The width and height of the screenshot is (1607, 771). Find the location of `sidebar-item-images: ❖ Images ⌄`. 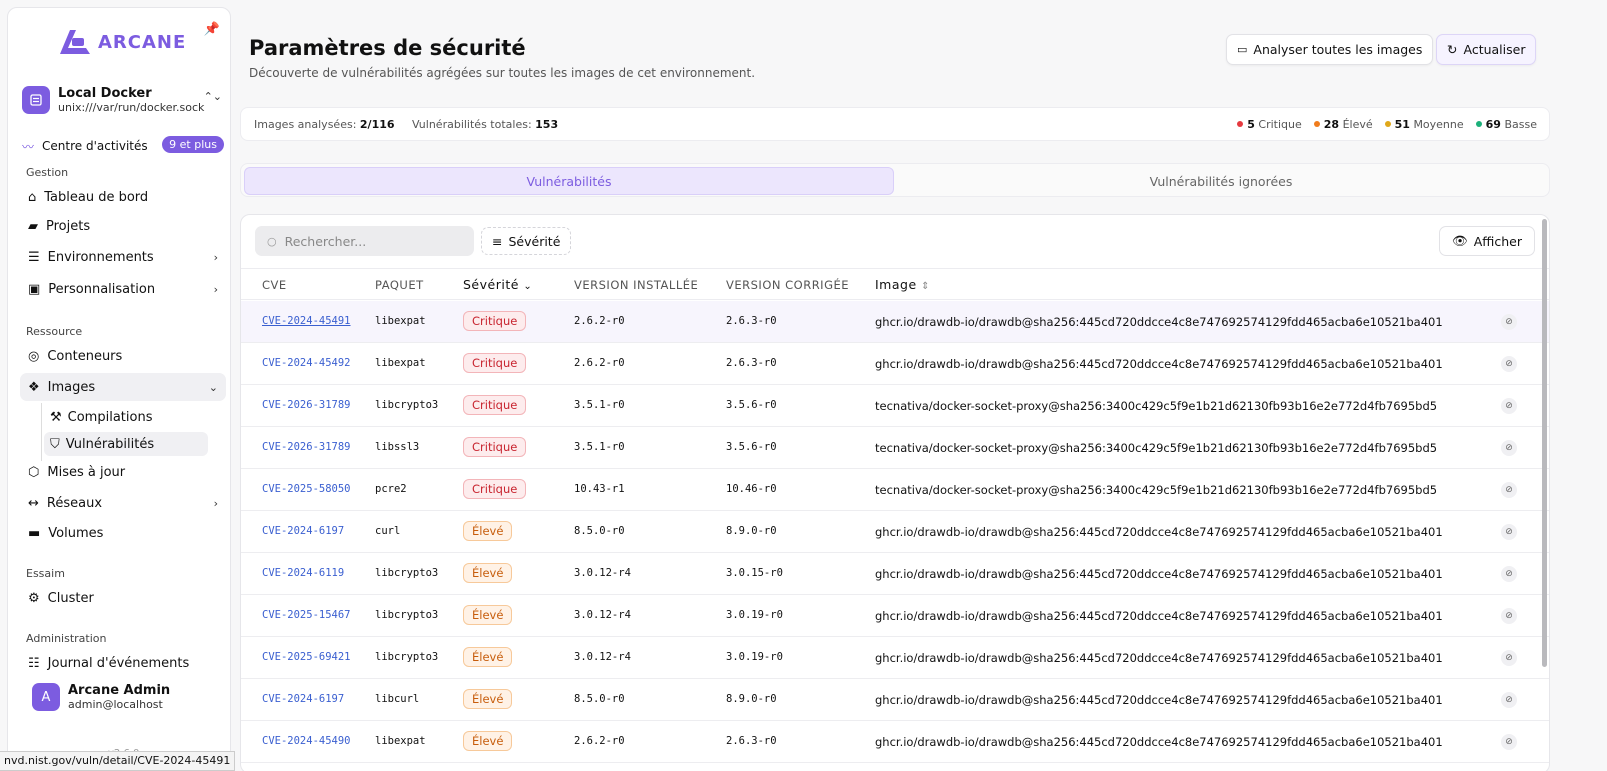

sidebar-item-images: ❖ Images ⌄ is located at coordinates (123, 387).